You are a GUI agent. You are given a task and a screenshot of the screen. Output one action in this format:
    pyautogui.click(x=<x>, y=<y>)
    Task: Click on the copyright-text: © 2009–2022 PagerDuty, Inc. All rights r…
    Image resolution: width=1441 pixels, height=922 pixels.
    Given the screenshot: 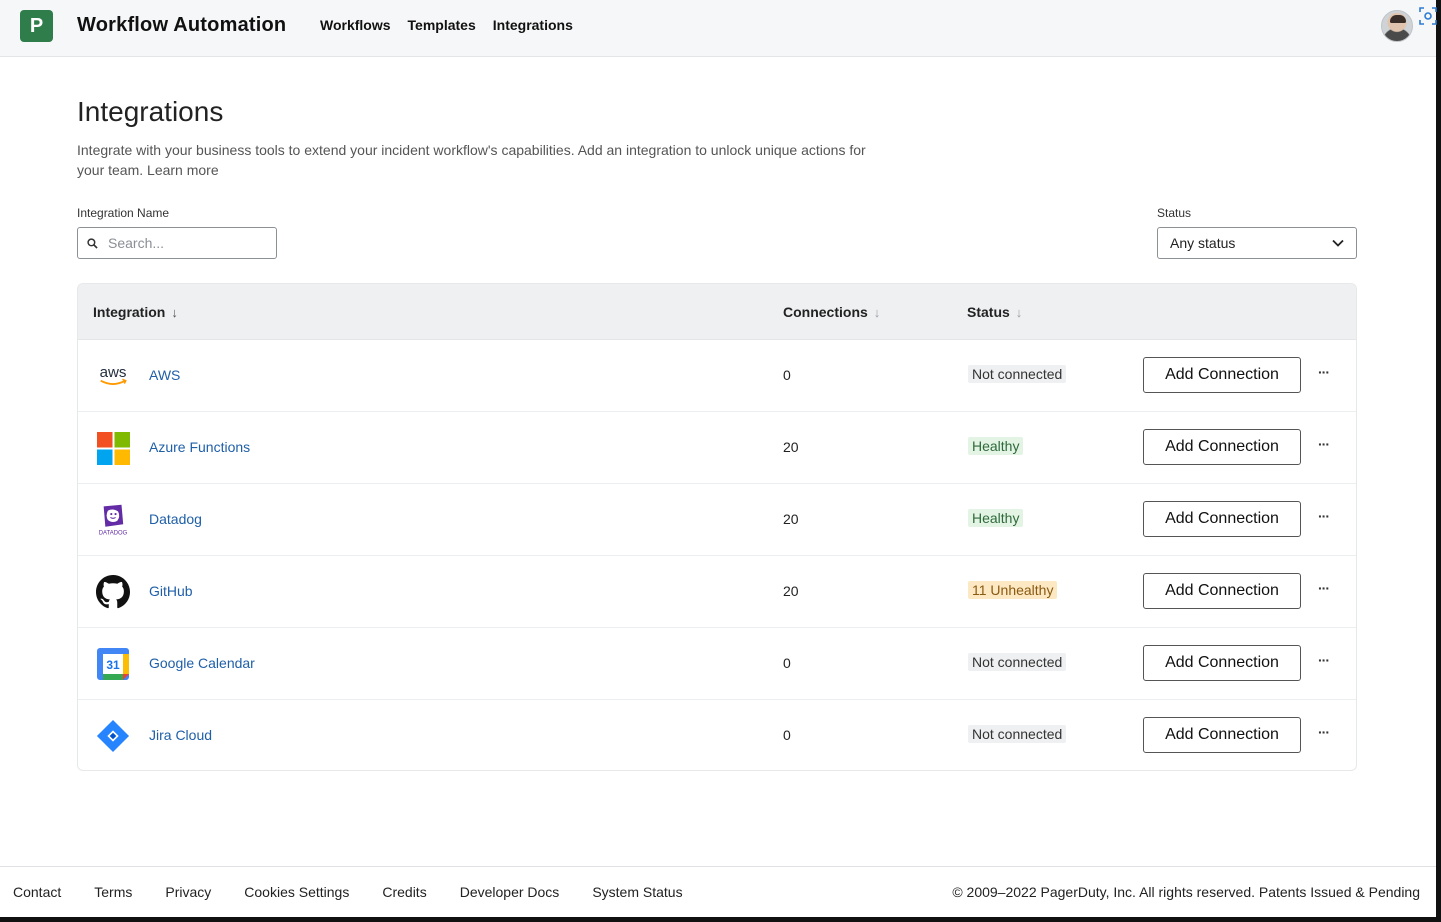 What is the action you would take?
    pyautogui.click(x=1186, y=892)
    